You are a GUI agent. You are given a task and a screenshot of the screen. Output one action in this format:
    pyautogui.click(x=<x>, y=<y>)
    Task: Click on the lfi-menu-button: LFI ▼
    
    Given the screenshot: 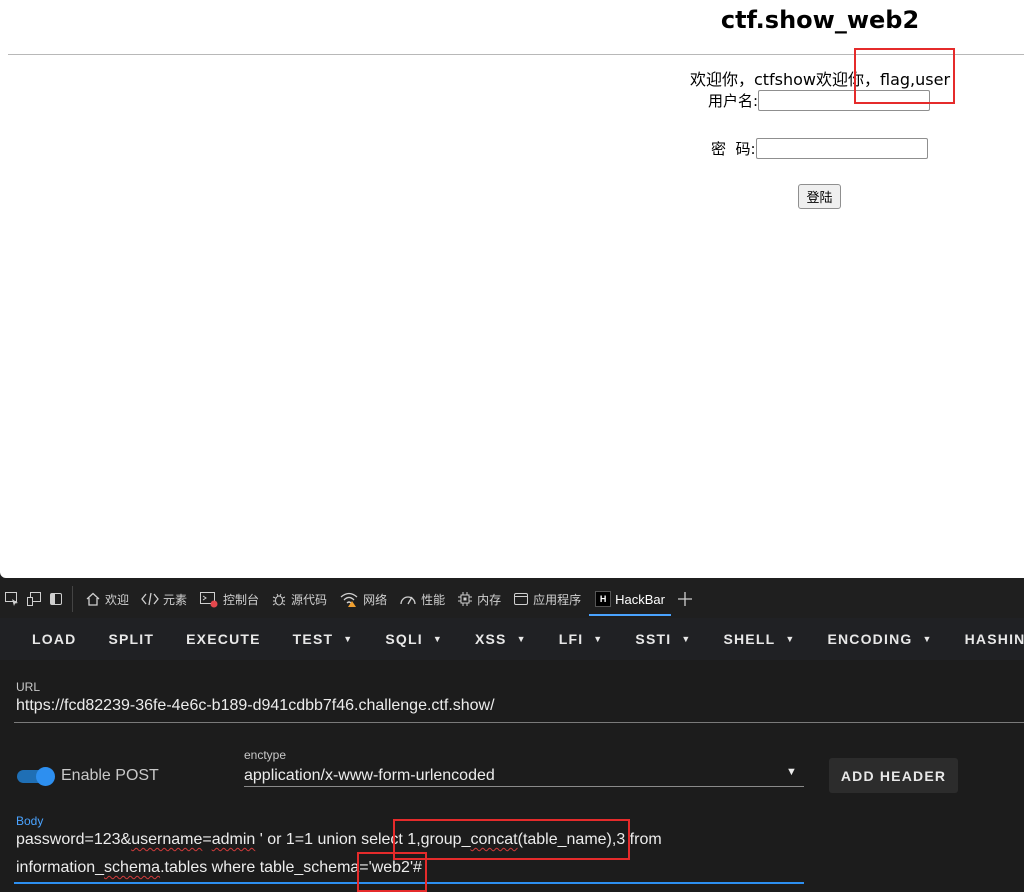 What is the action you would take?
    pyautogui.click(x=581, y=639)
    